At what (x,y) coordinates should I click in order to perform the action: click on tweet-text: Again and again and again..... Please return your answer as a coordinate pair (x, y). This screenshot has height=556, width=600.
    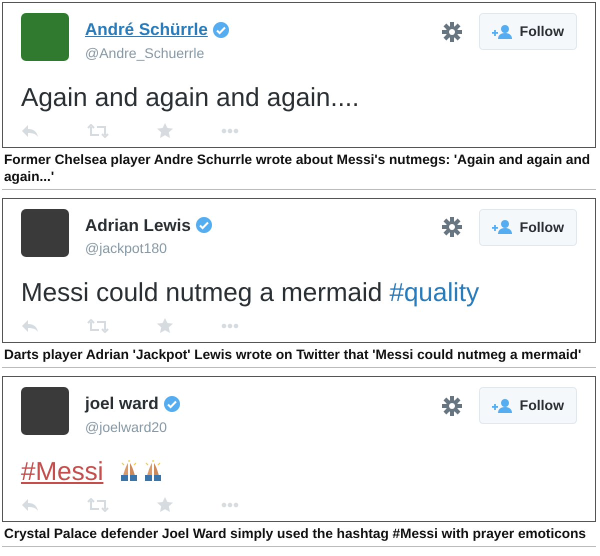
    Looking at the image, I should click on (190, 97).